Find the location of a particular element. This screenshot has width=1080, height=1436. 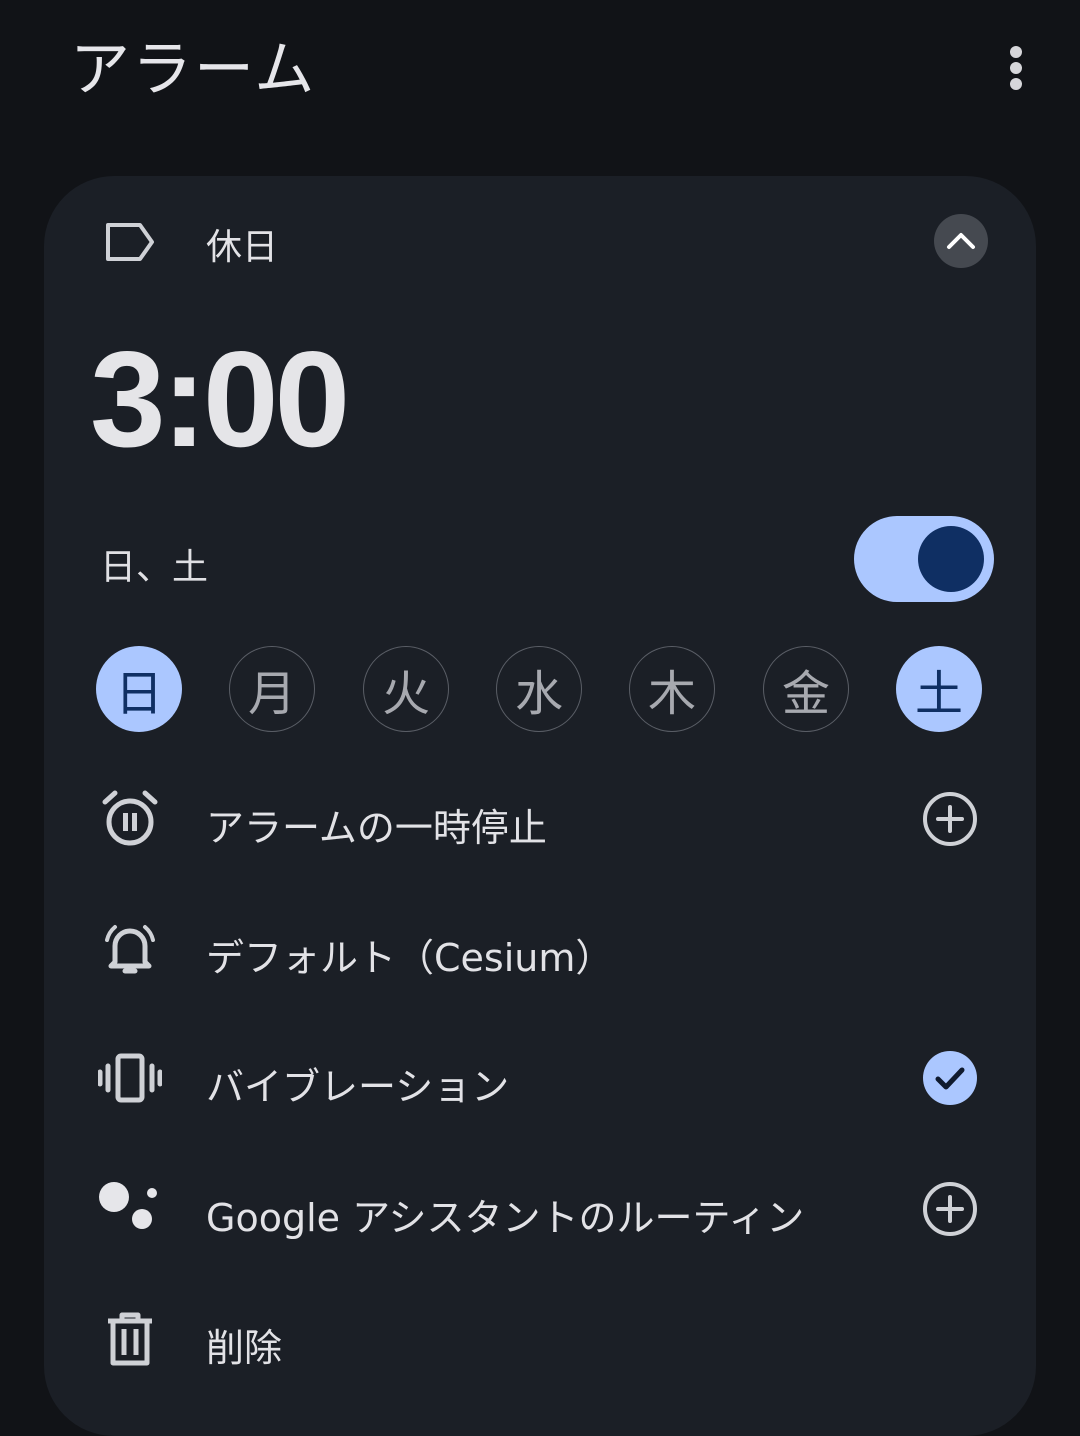

assistant-routine-option: Google アシスタントのルーティン is located at coordinates (540, 1210).